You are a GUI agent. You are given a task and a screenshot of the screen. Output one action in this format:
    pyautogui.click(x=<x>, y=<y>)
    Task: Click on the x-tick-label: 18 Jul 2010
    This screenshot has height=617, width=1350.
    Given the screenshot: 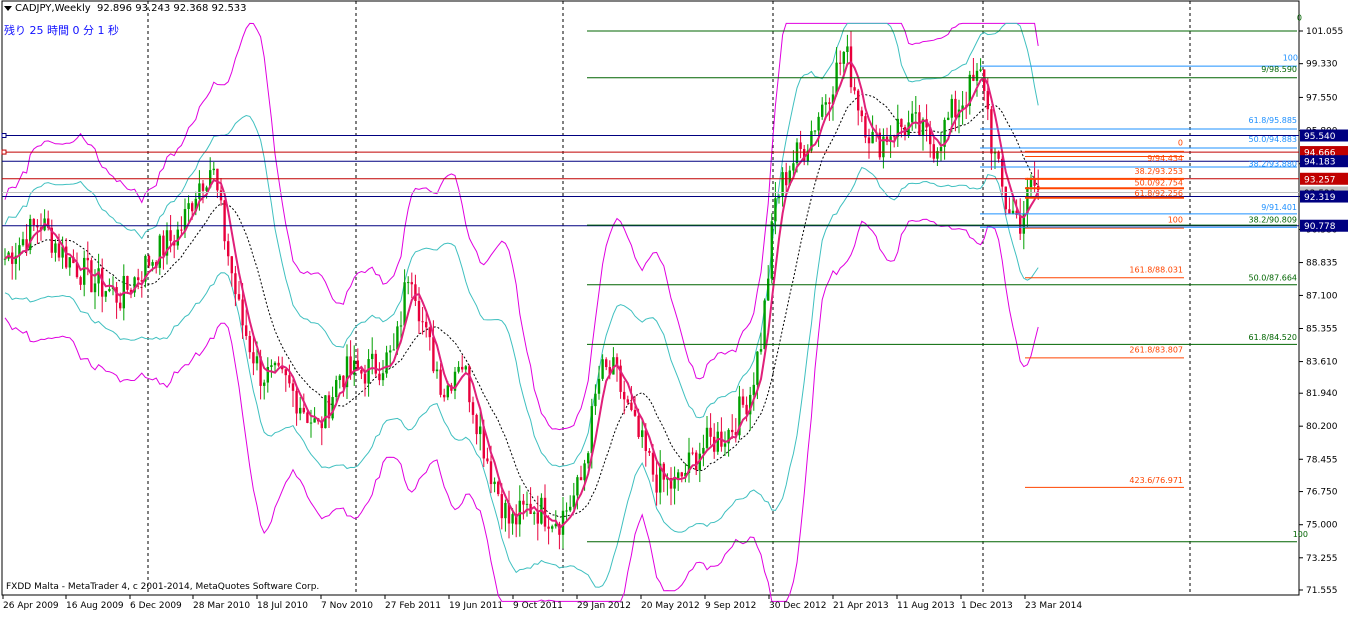 What is the action you would take?
    pyautogui.click(x=282, y=606)
    